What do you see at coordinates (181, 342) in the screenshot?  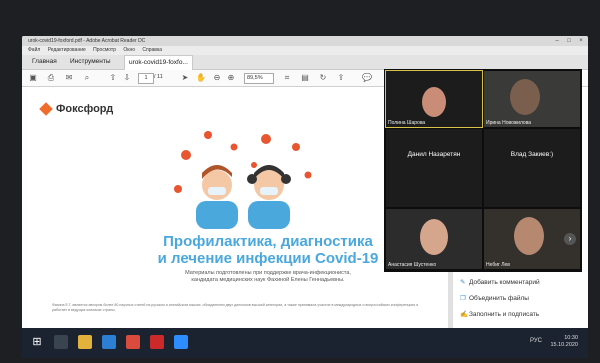 I see `zoom-icon` at bounding box center [181, 342].